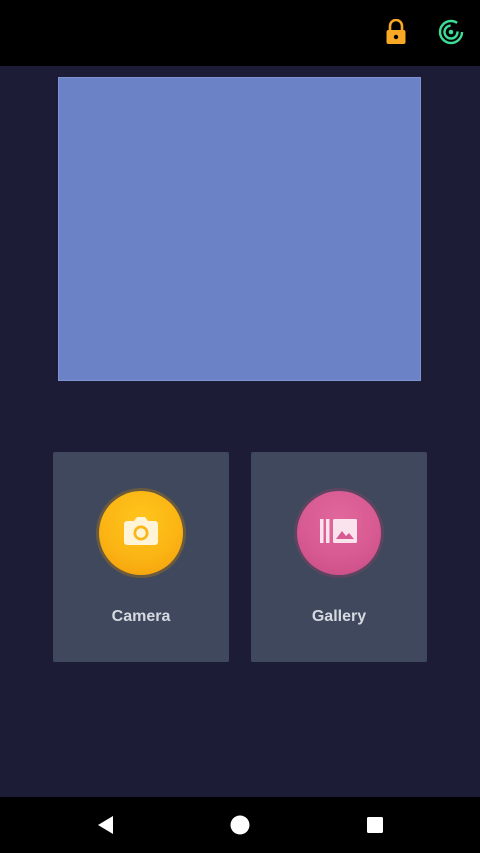  I want to click on camera-button, so click(141, 533).